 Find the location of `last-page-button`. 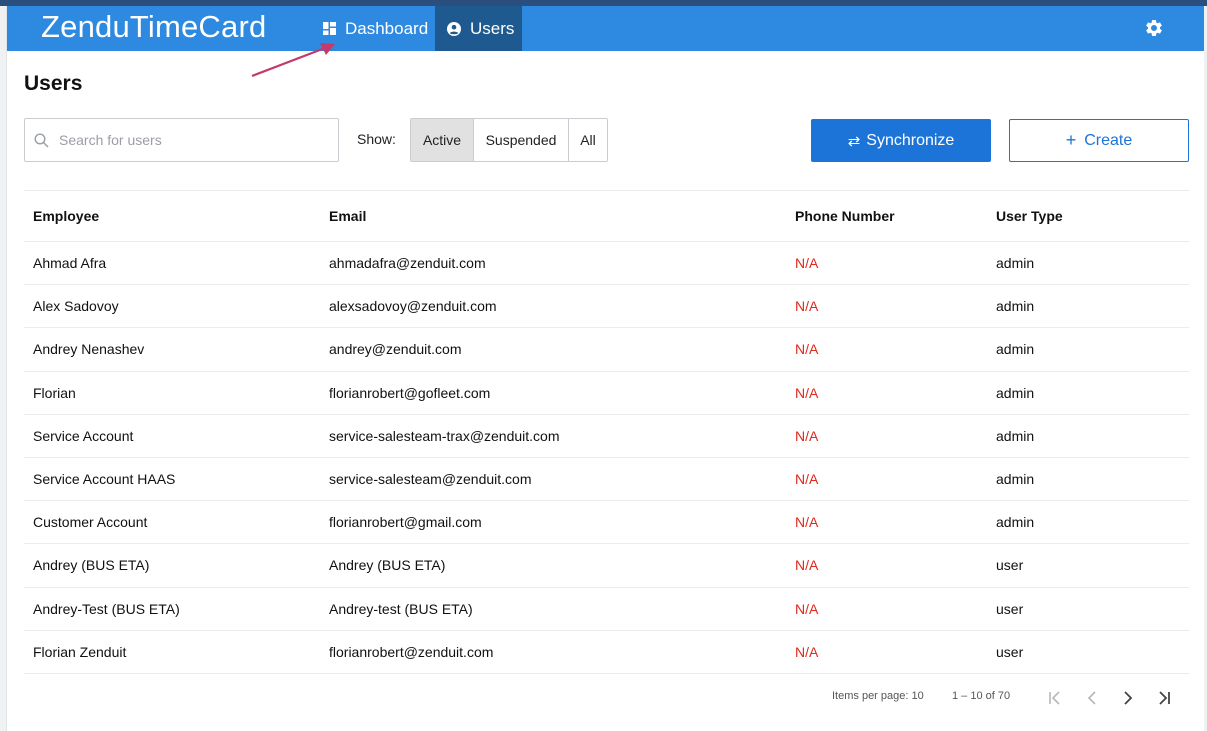

last-page-button is located at coordinates (1164, 698).